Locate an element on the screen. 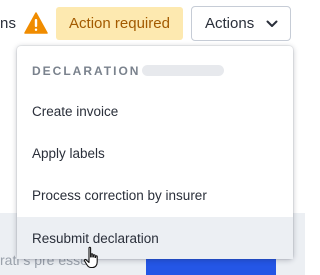 The height and width of the screenshot is (275, 320). warning-triangle-icon is located at coordinates (36, 23).